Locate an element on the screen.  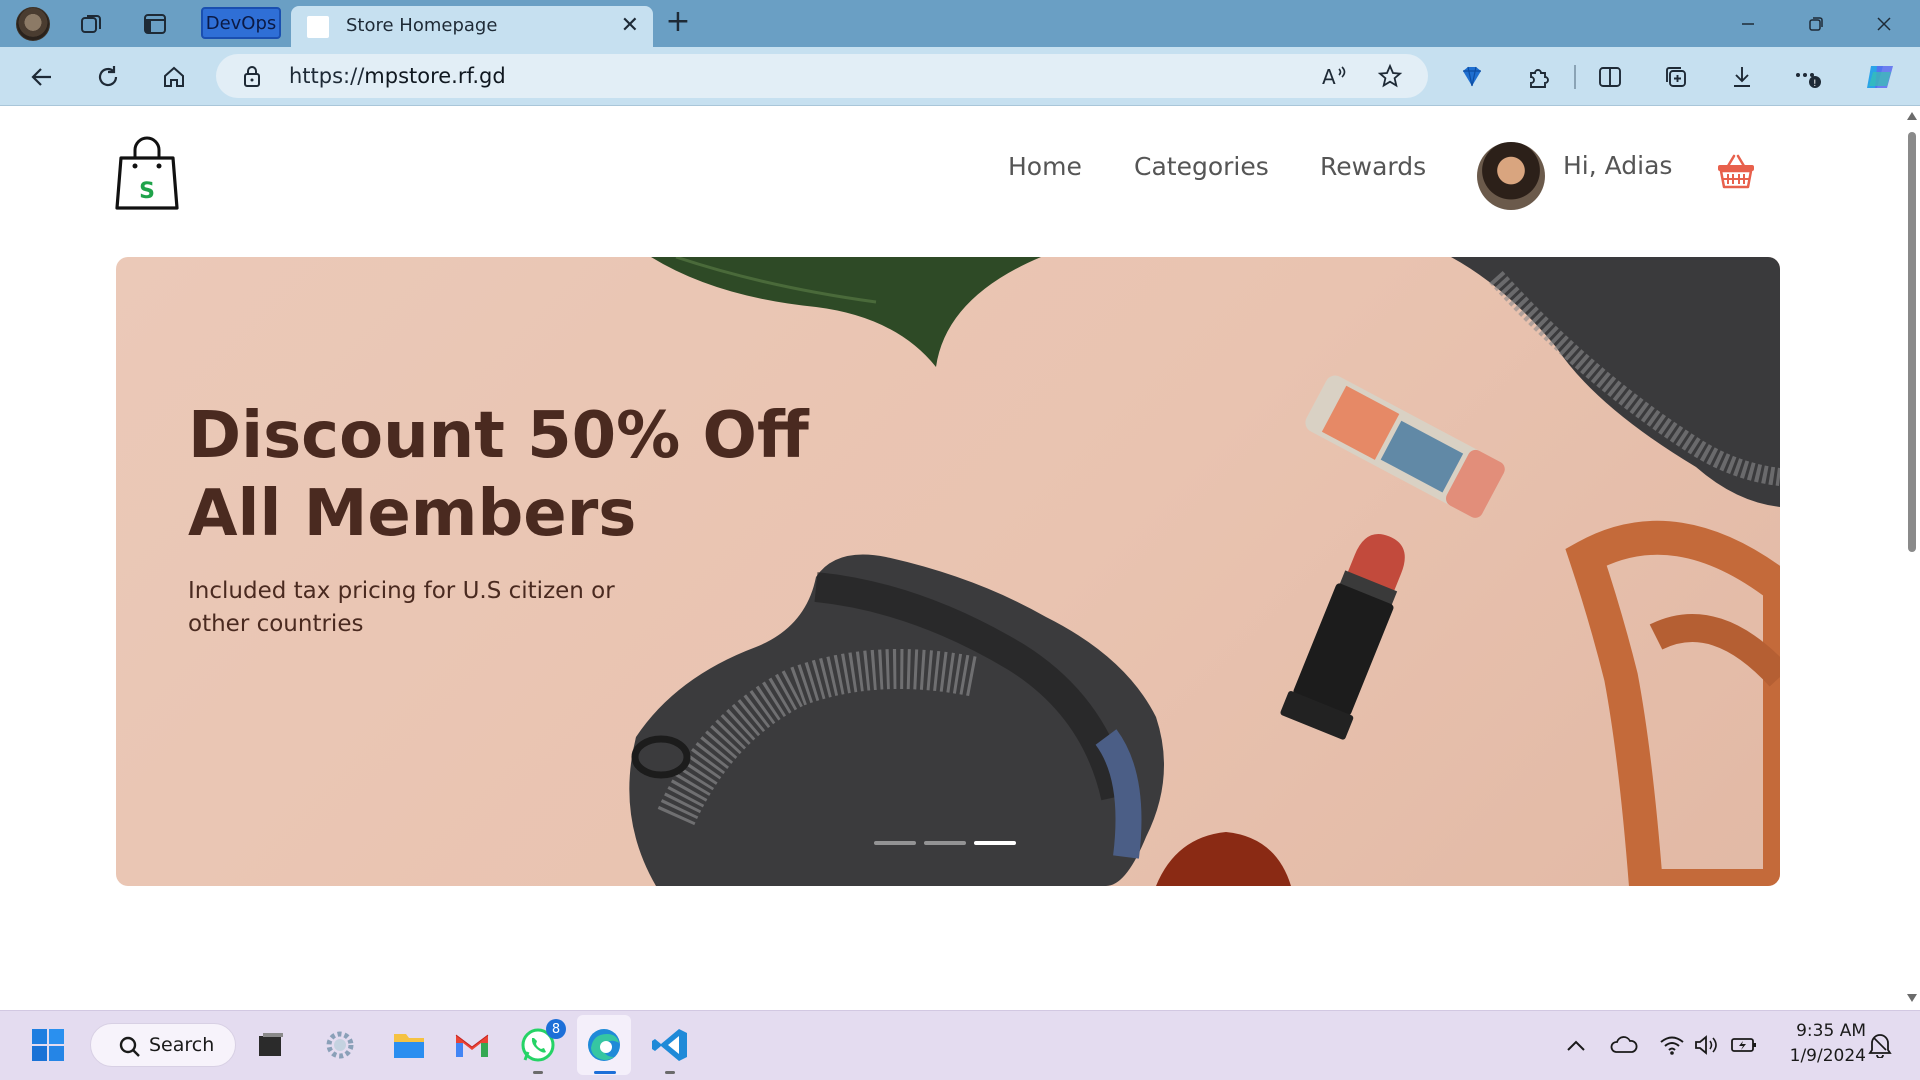
vertical-tabs-icon is located at coordinates (155, 24).